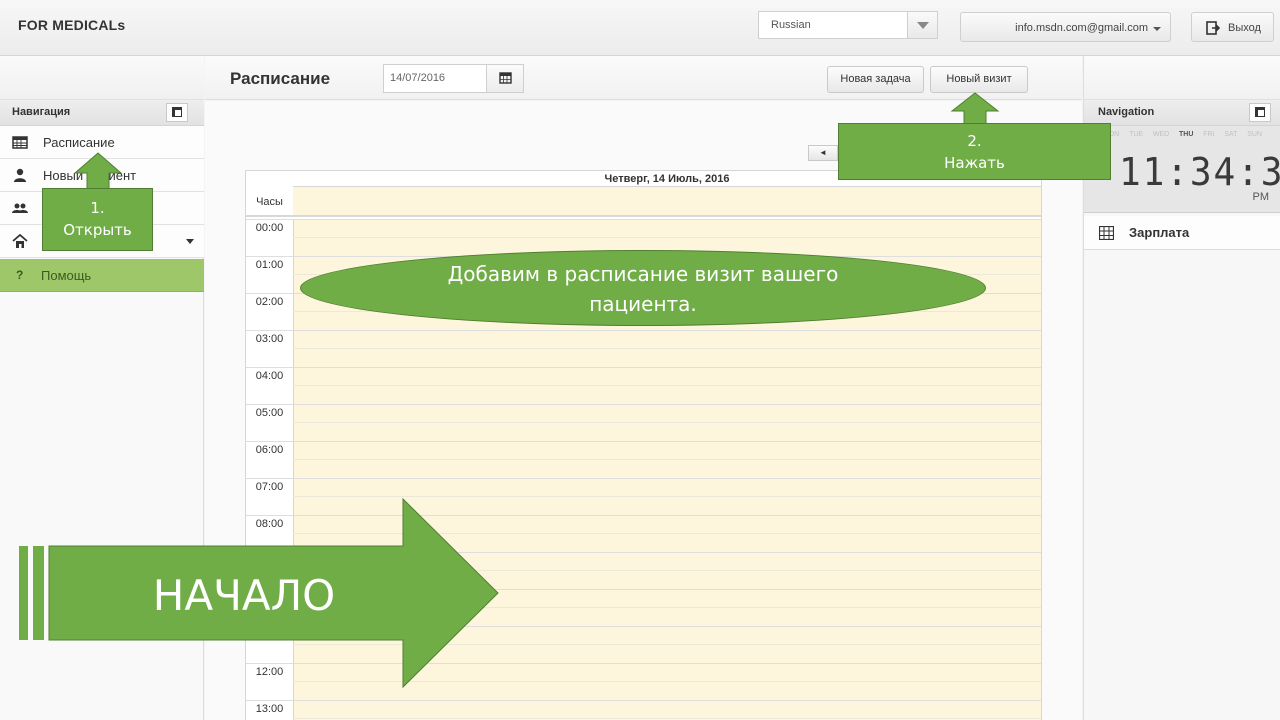 This screenshot has height=720, width=1280. What do you see at coordinates (1159, 232) in the screenshot?
I see `salary-label: Зарплата` at bounding box center [1159, 232].